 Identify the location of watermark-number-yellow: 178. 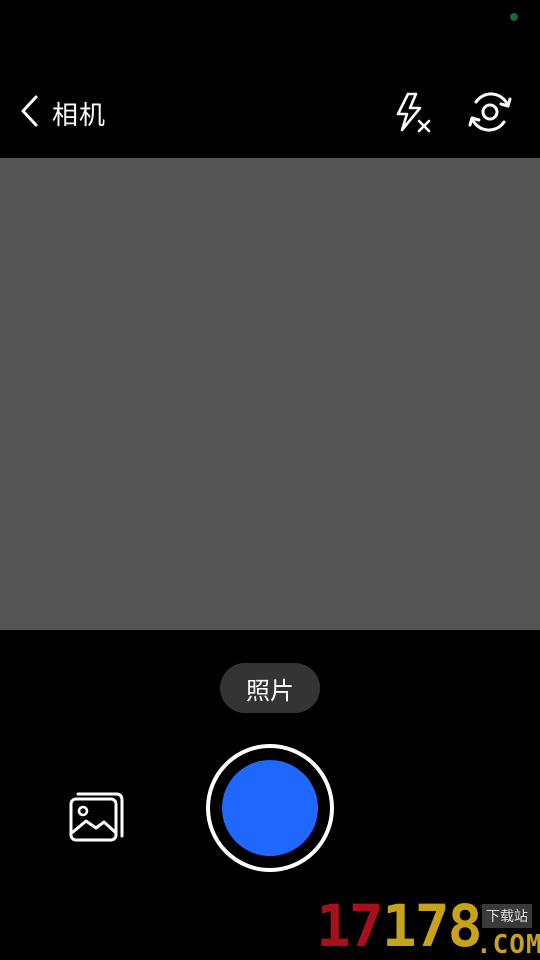
(432, 926).